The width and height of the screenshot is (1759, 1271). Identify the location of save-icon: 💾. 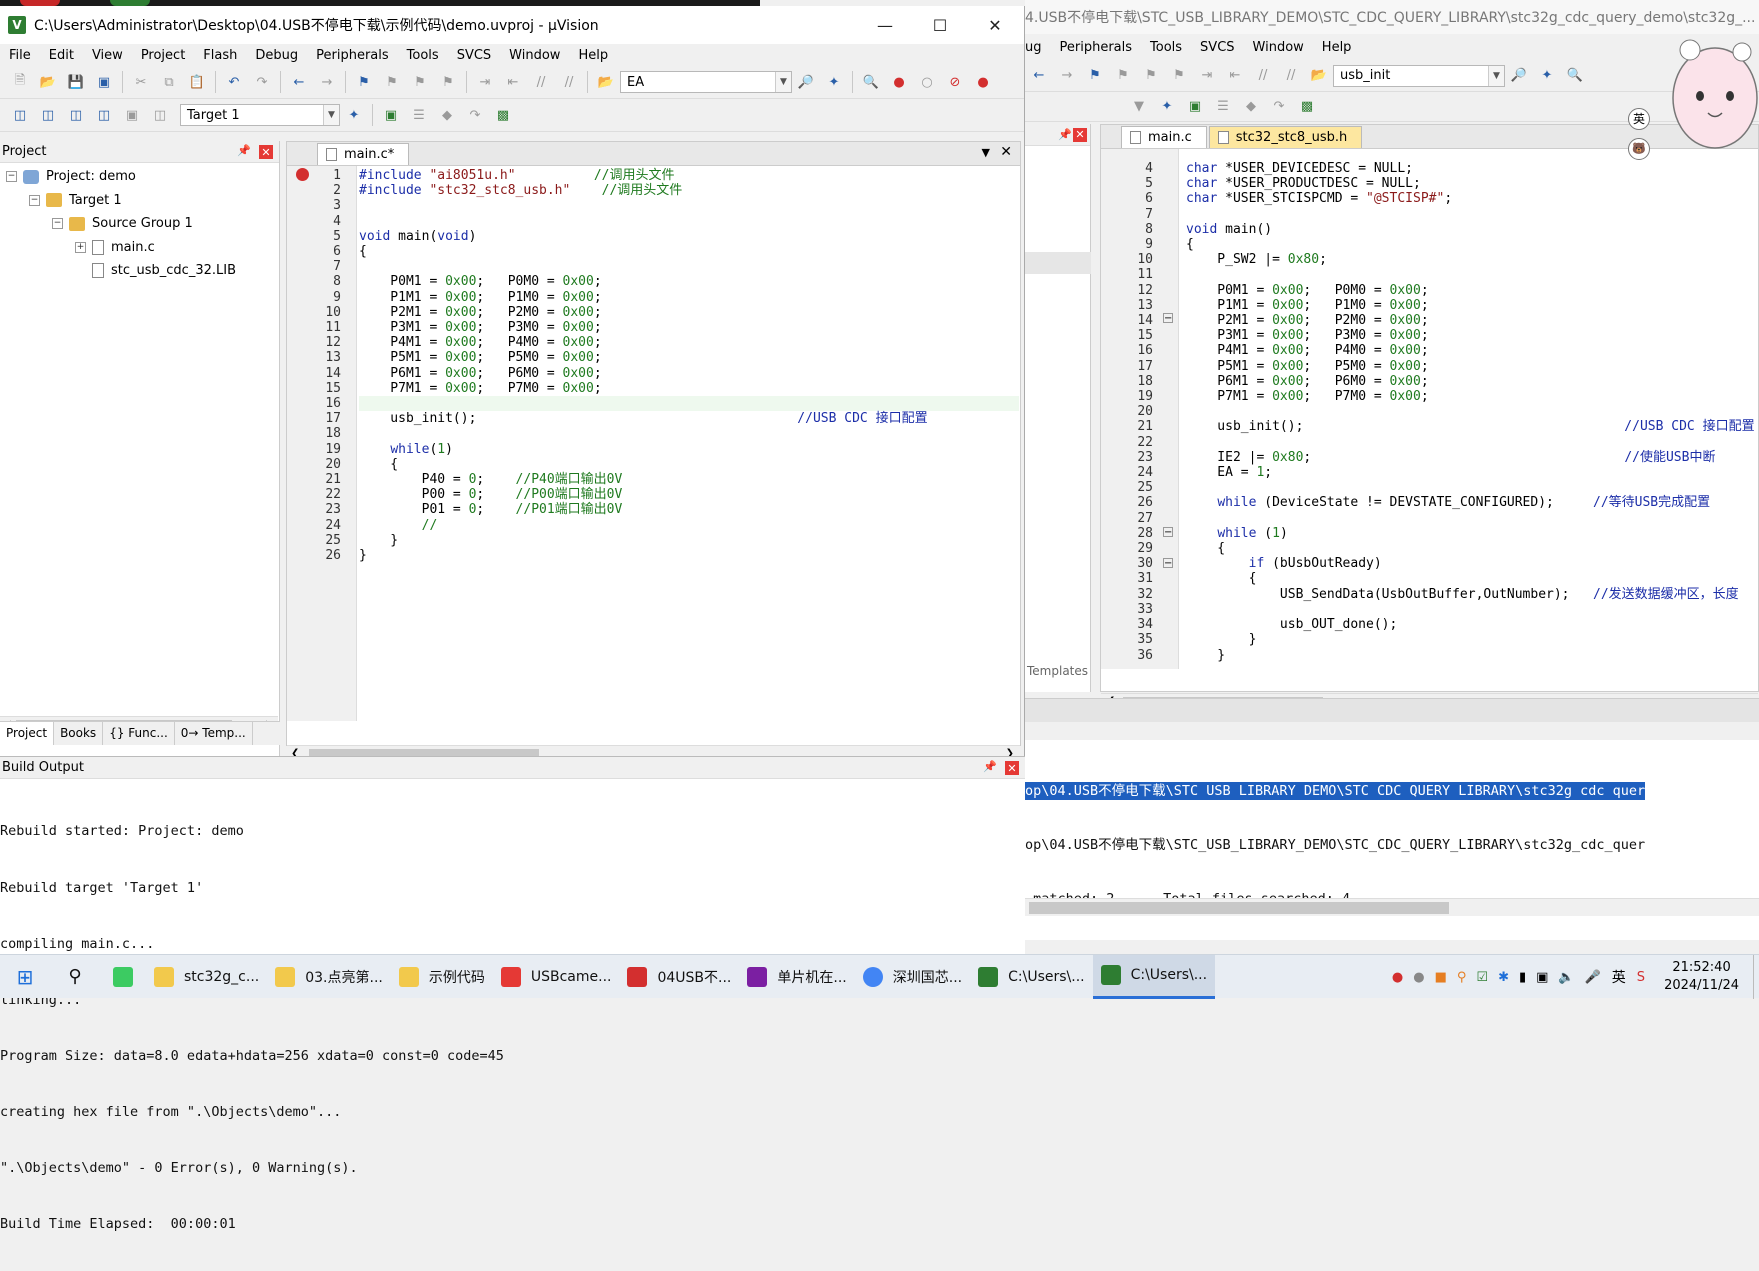
(76, 82).